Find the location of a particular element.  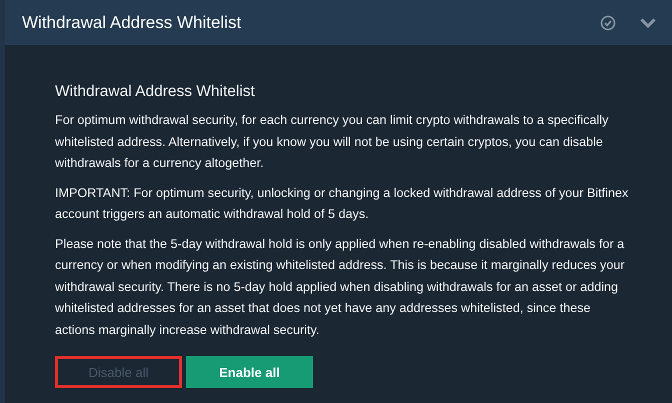

section-title: Withdrawal Address Whitelist is located at coordinates (155, 92).